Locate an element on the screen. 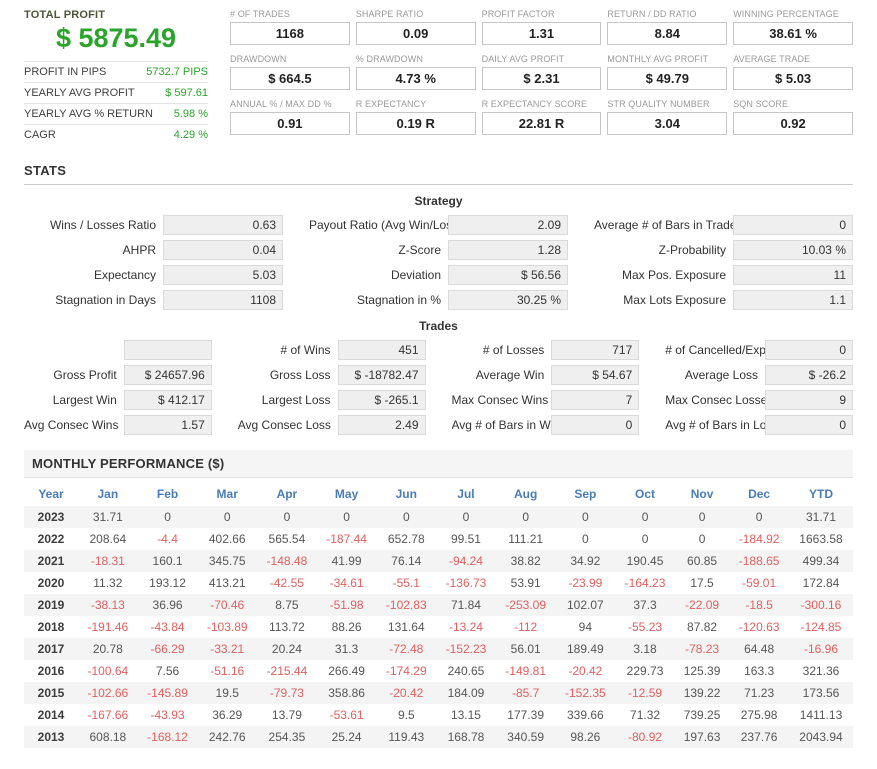 The image size is (877, 769). summary-row-yearly-avg-profit: YEARLY AVG PROFIT $ 597.61 is located at coordinates (116, 92).